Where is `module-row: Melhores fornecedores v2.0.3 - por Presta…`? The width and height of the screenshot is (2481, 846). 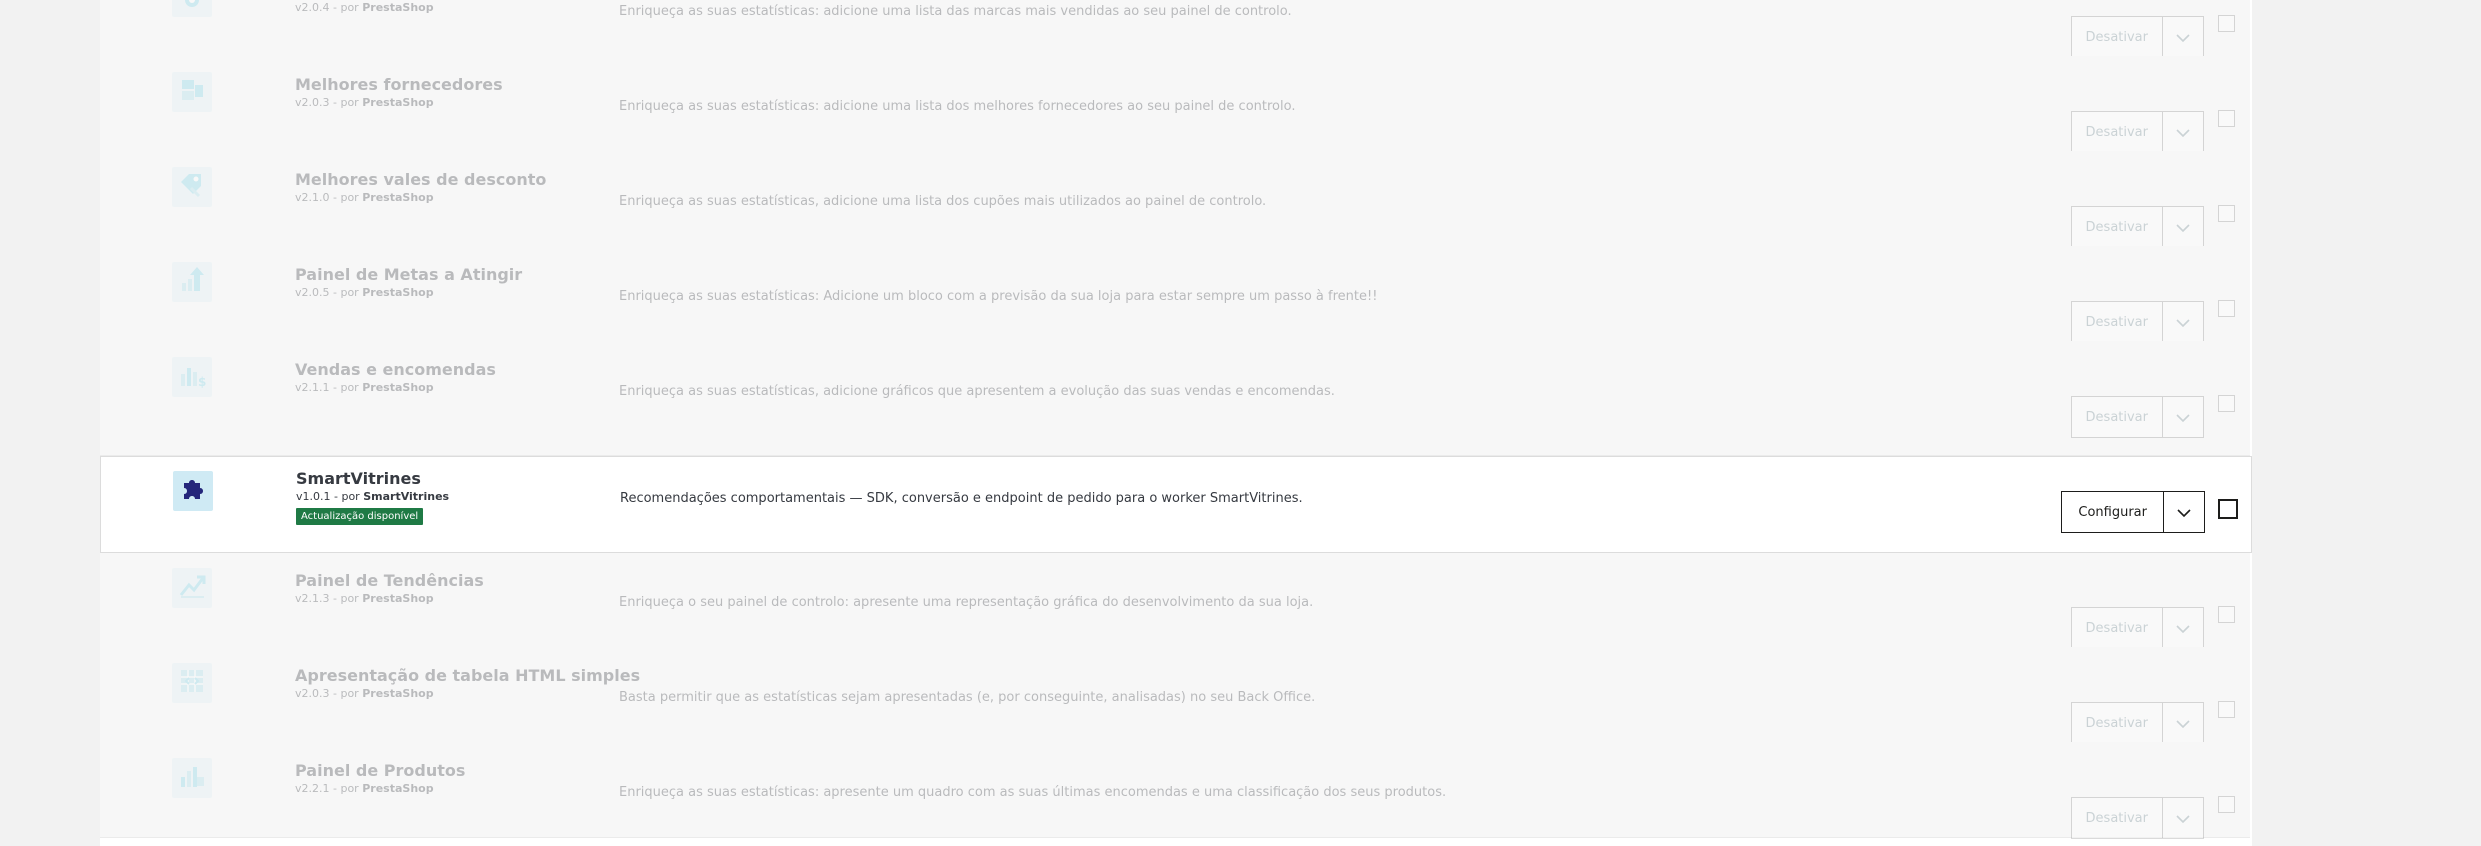
module-row: Melhores fornecedores v2.0.3 - por Presta… is located at coordinates (1175, 104).